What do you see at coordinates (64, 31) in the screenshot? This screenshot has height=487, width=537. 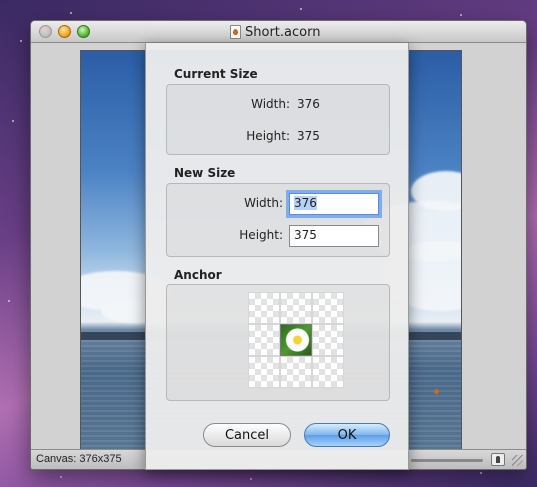 I see `minimize-button-icon` at bounding box center [64, 31].